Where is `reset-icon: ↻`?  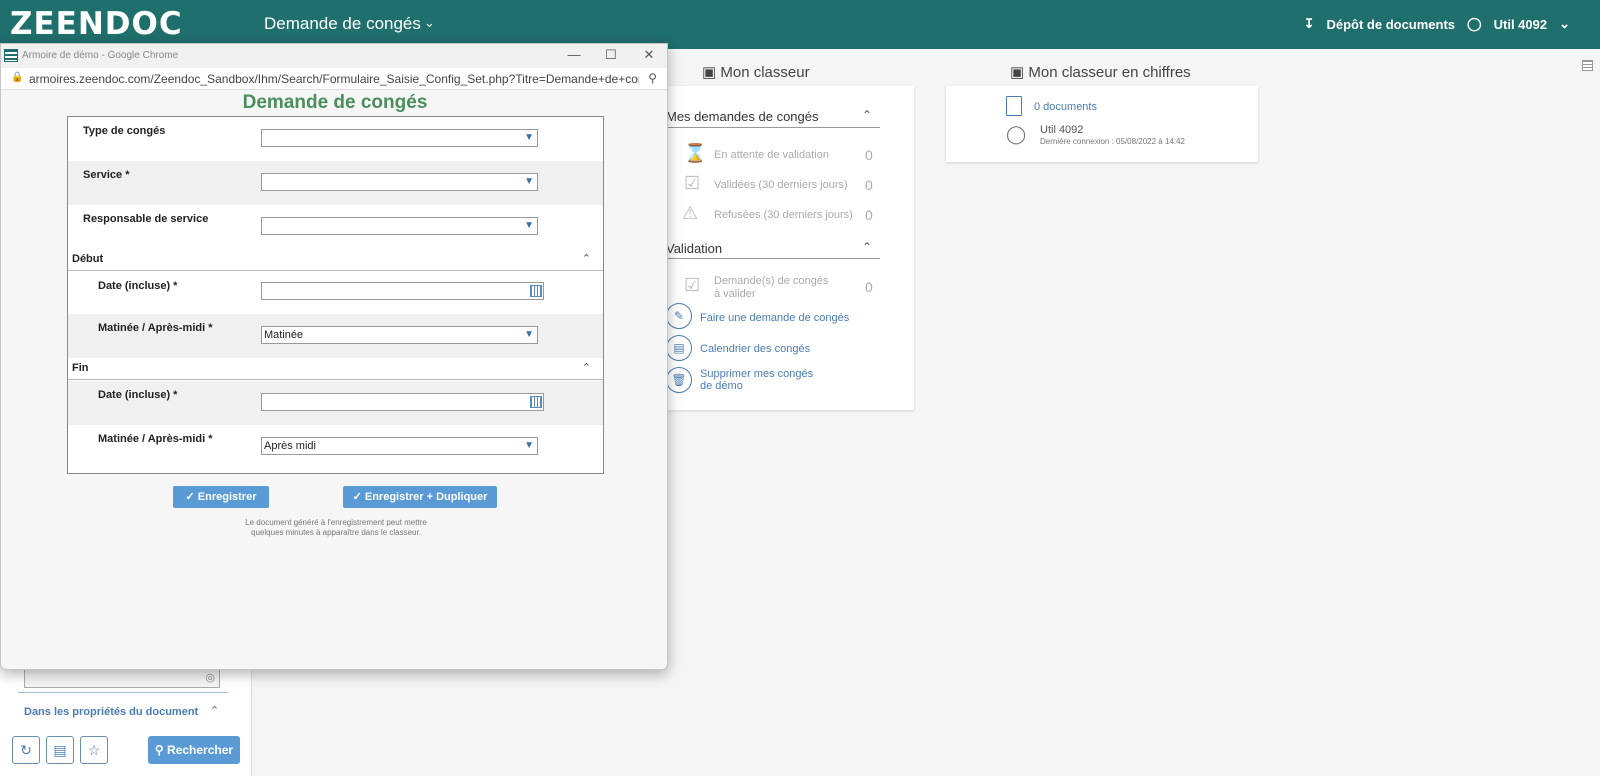
reset-icon: ↻ is located at coordinates (26, 750).